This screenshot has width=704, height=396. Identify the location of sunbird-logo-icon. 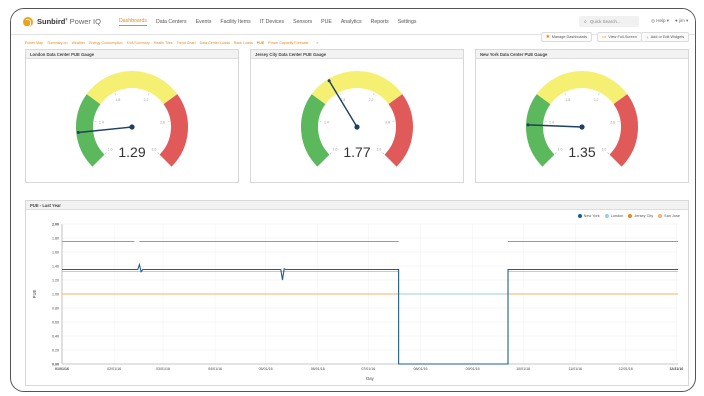
(28, 21).